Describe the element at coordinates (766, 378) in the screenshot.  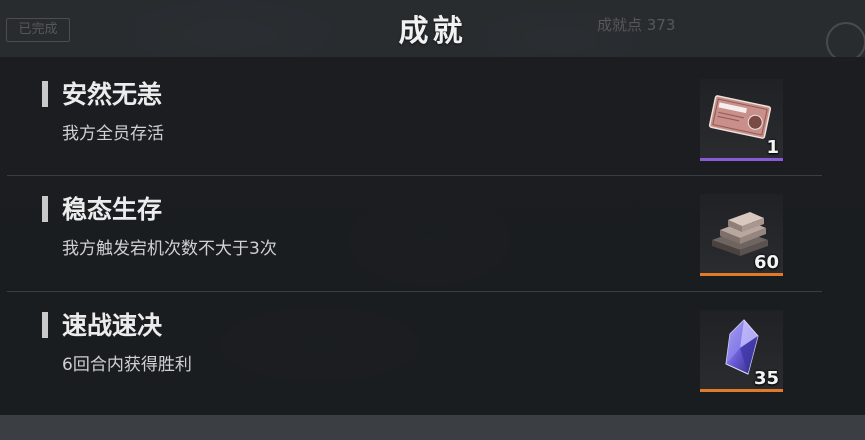
I see `reward-quantity: 35` at that location.